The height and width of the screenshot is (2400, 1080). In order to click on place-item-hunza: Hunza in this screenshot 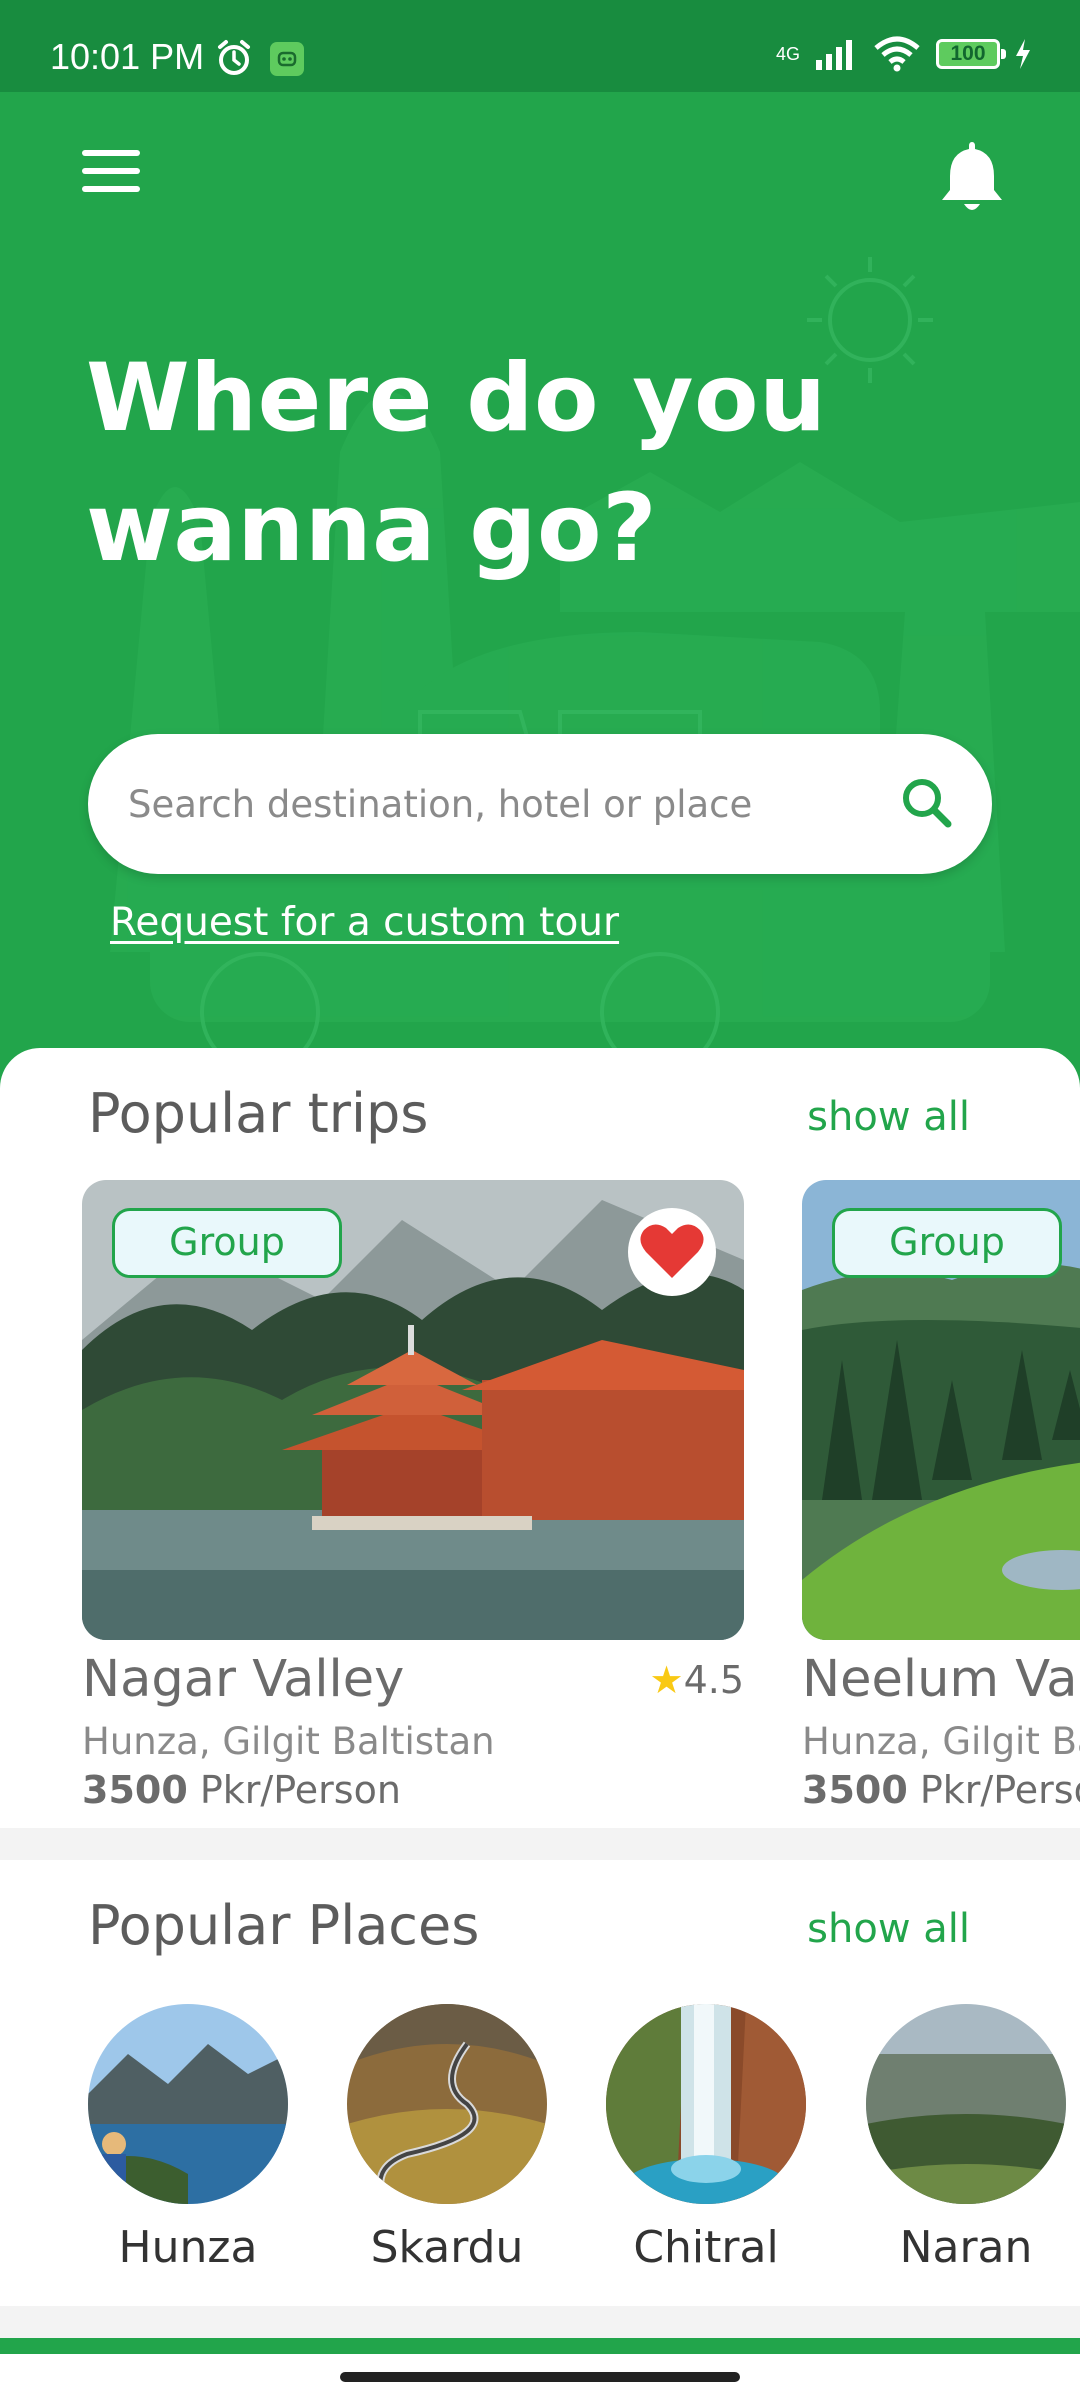, I will do `click(188, 2138)`.